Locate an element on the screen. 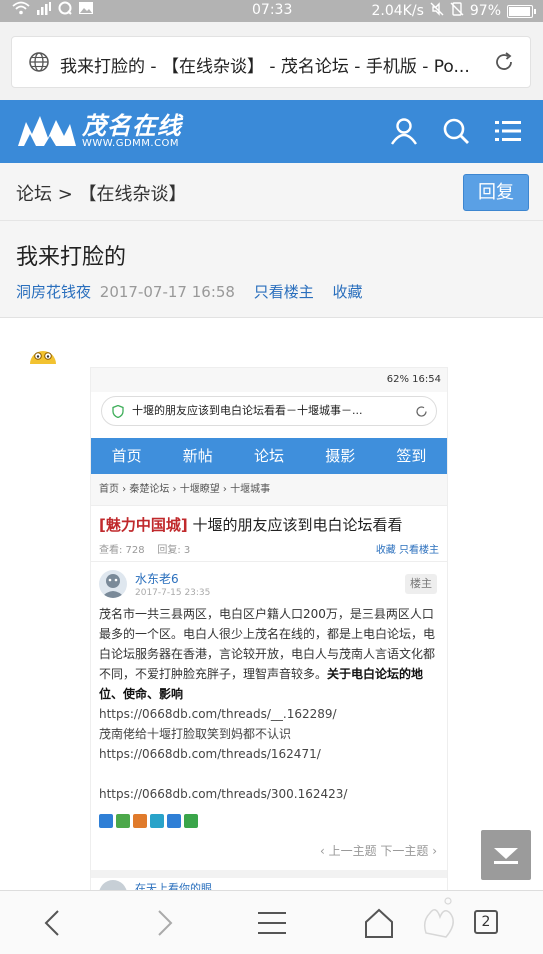  thread-meta: 洞房花钱夜 2017-07-17 16:58 只看楼主 收藏 is located at coordinates (189, 291).